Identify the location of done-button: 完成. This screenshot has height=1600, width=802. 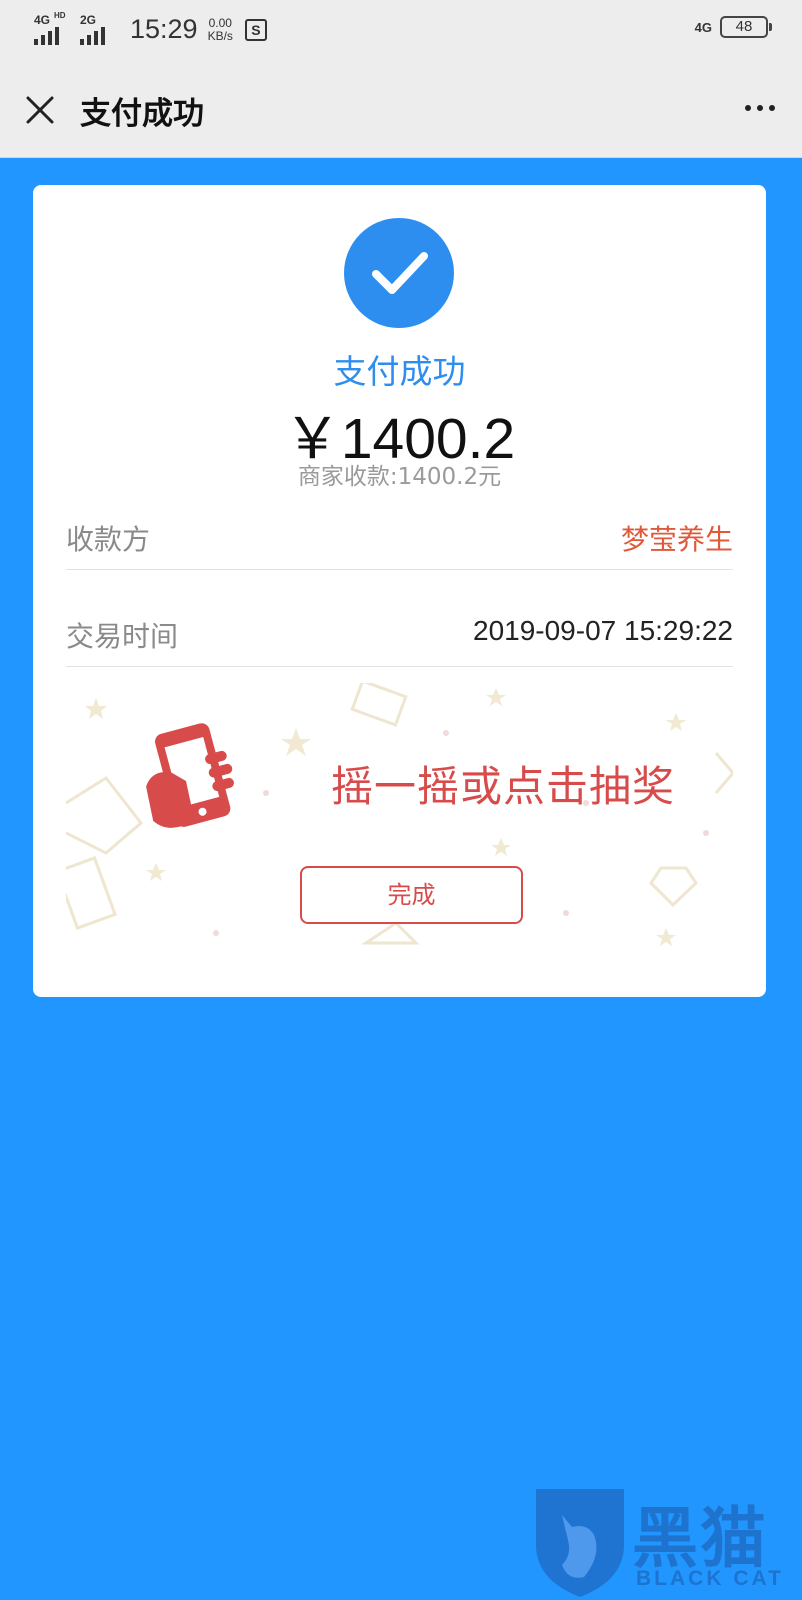
(411, 895).